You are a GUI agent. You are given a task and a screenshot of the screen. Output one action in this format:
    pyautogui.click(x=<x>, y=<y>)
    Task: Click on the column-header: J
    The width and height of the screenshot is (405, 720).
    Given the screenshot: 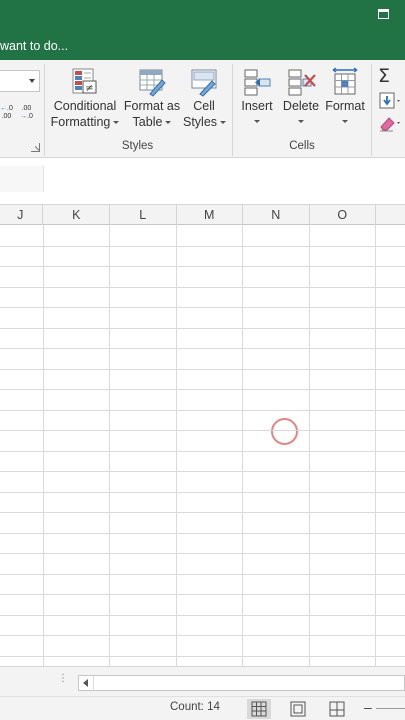 What is the action you would take?
    pyautogui.click(x=21, y=215)
    